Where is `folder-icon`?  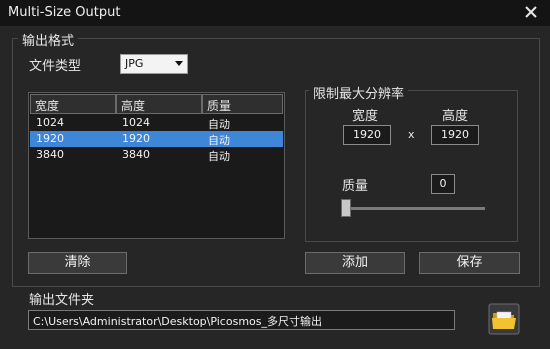
folder-icon is located at coordinates (504, 319).